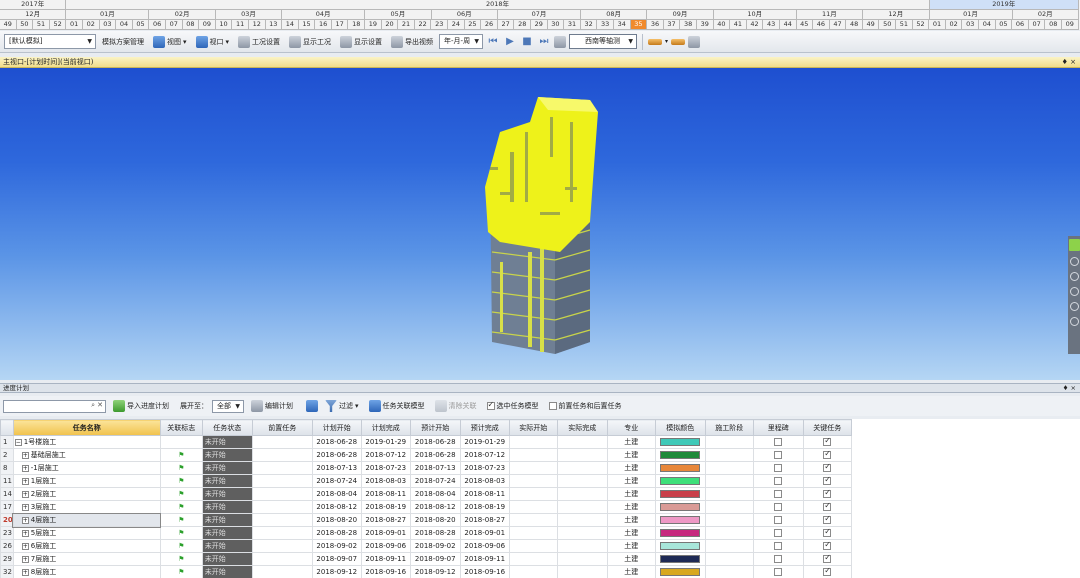 The width and height of the screenshot is (1080, 578). Describe the element at coordinates (123, 41) in the screenshot. I see `scheme-manage-button: 模拟方案管理` at that location.